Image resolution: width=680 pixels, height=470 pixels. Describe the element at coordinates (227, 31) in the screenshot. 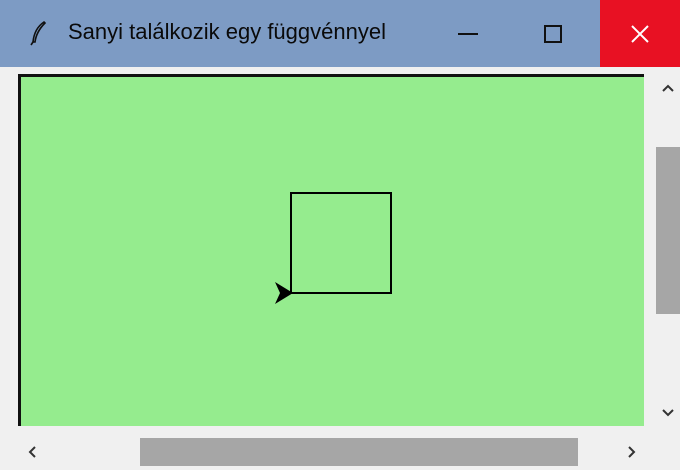

I see `window-title: Sanyi találkozik egy függvénnyel` at that location.